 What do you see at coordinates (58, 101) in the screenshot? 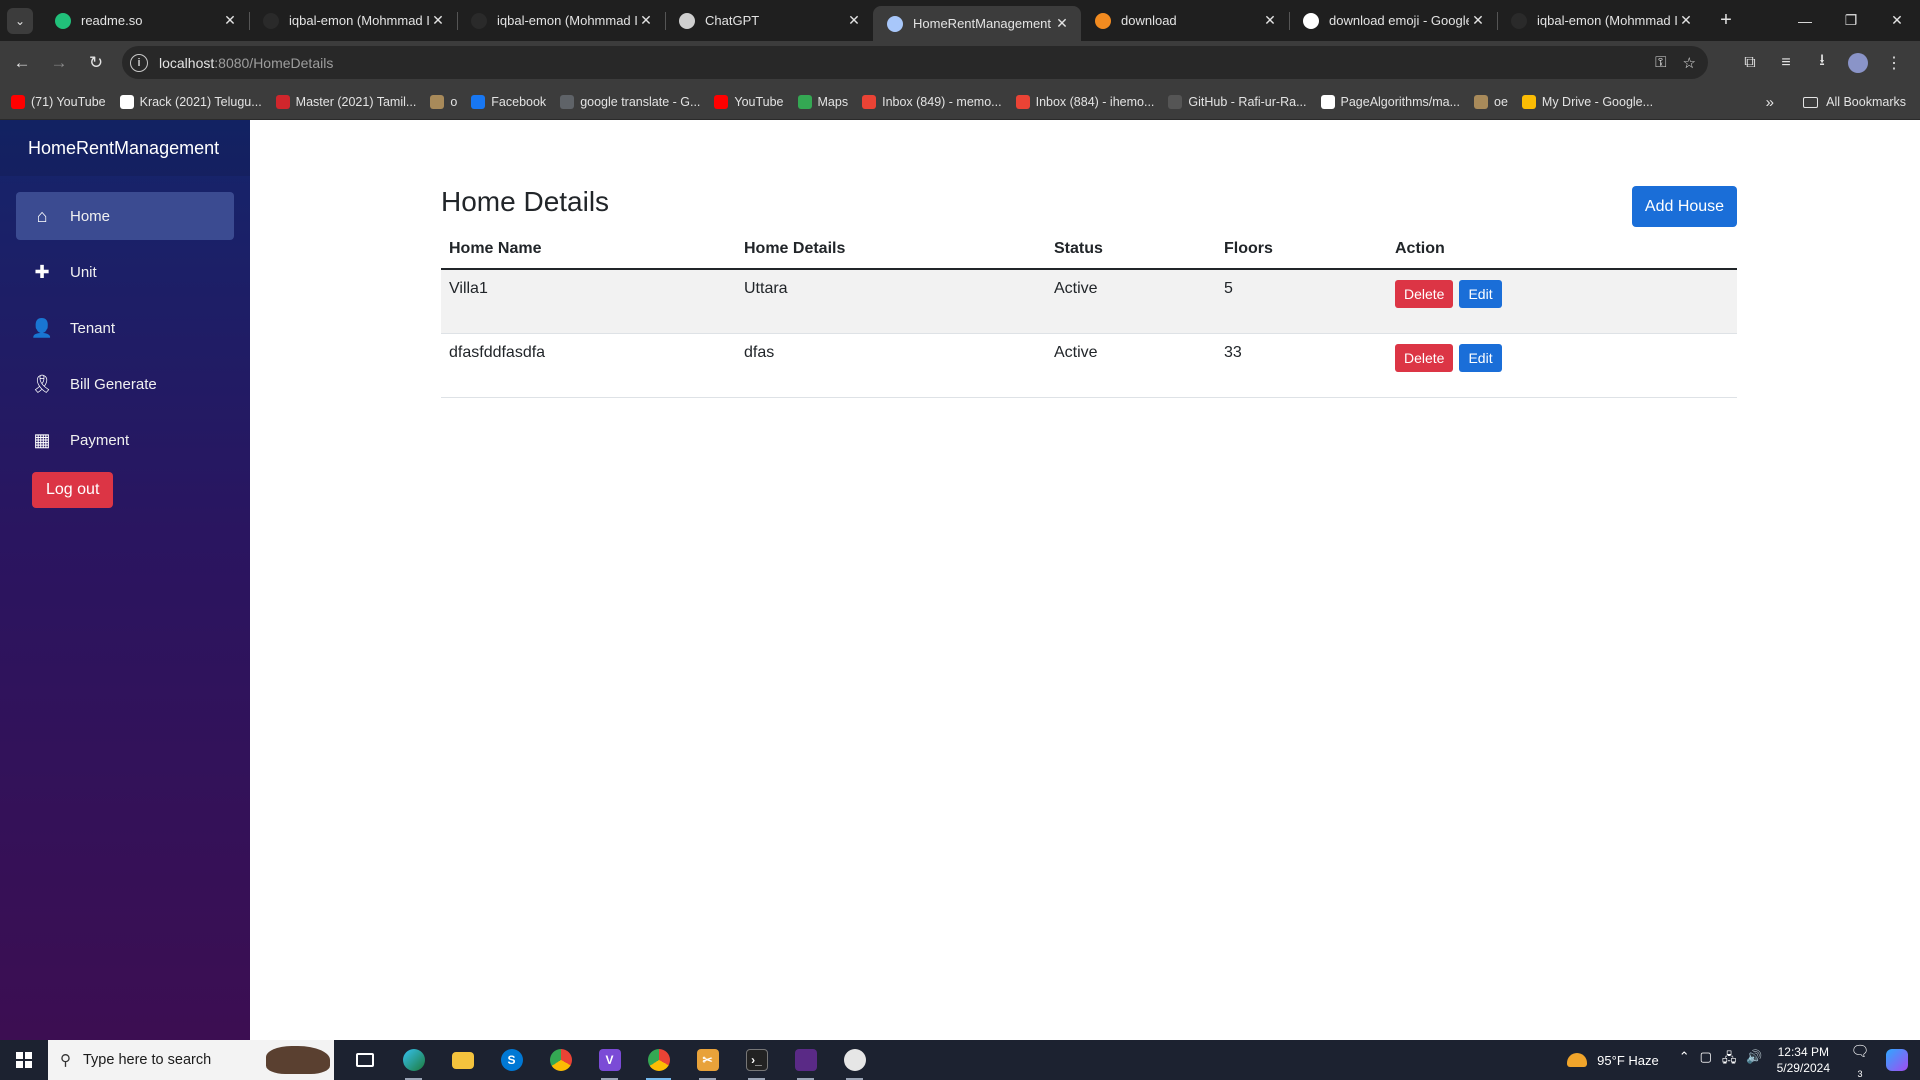
I see `bookmark-item: (71) YouTube` at bounding box center [58, 101].